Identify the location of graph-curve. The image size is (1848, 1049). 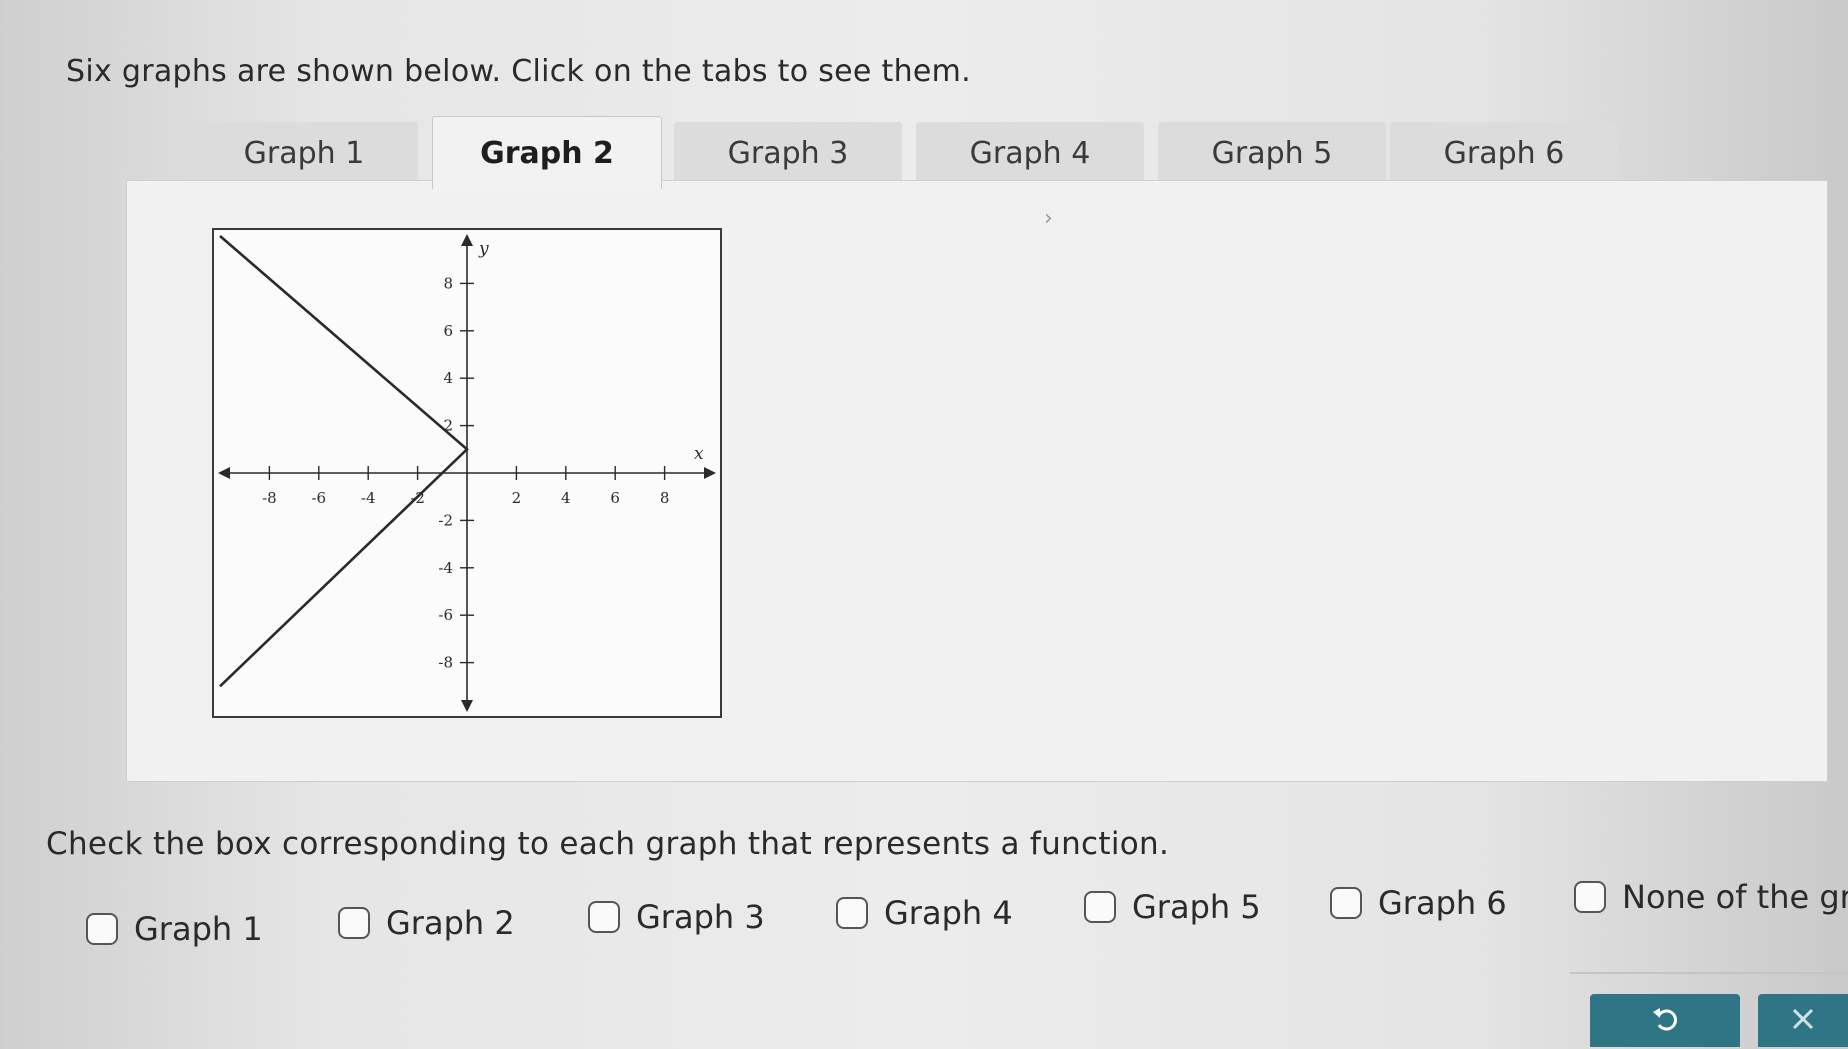
(344, 461).